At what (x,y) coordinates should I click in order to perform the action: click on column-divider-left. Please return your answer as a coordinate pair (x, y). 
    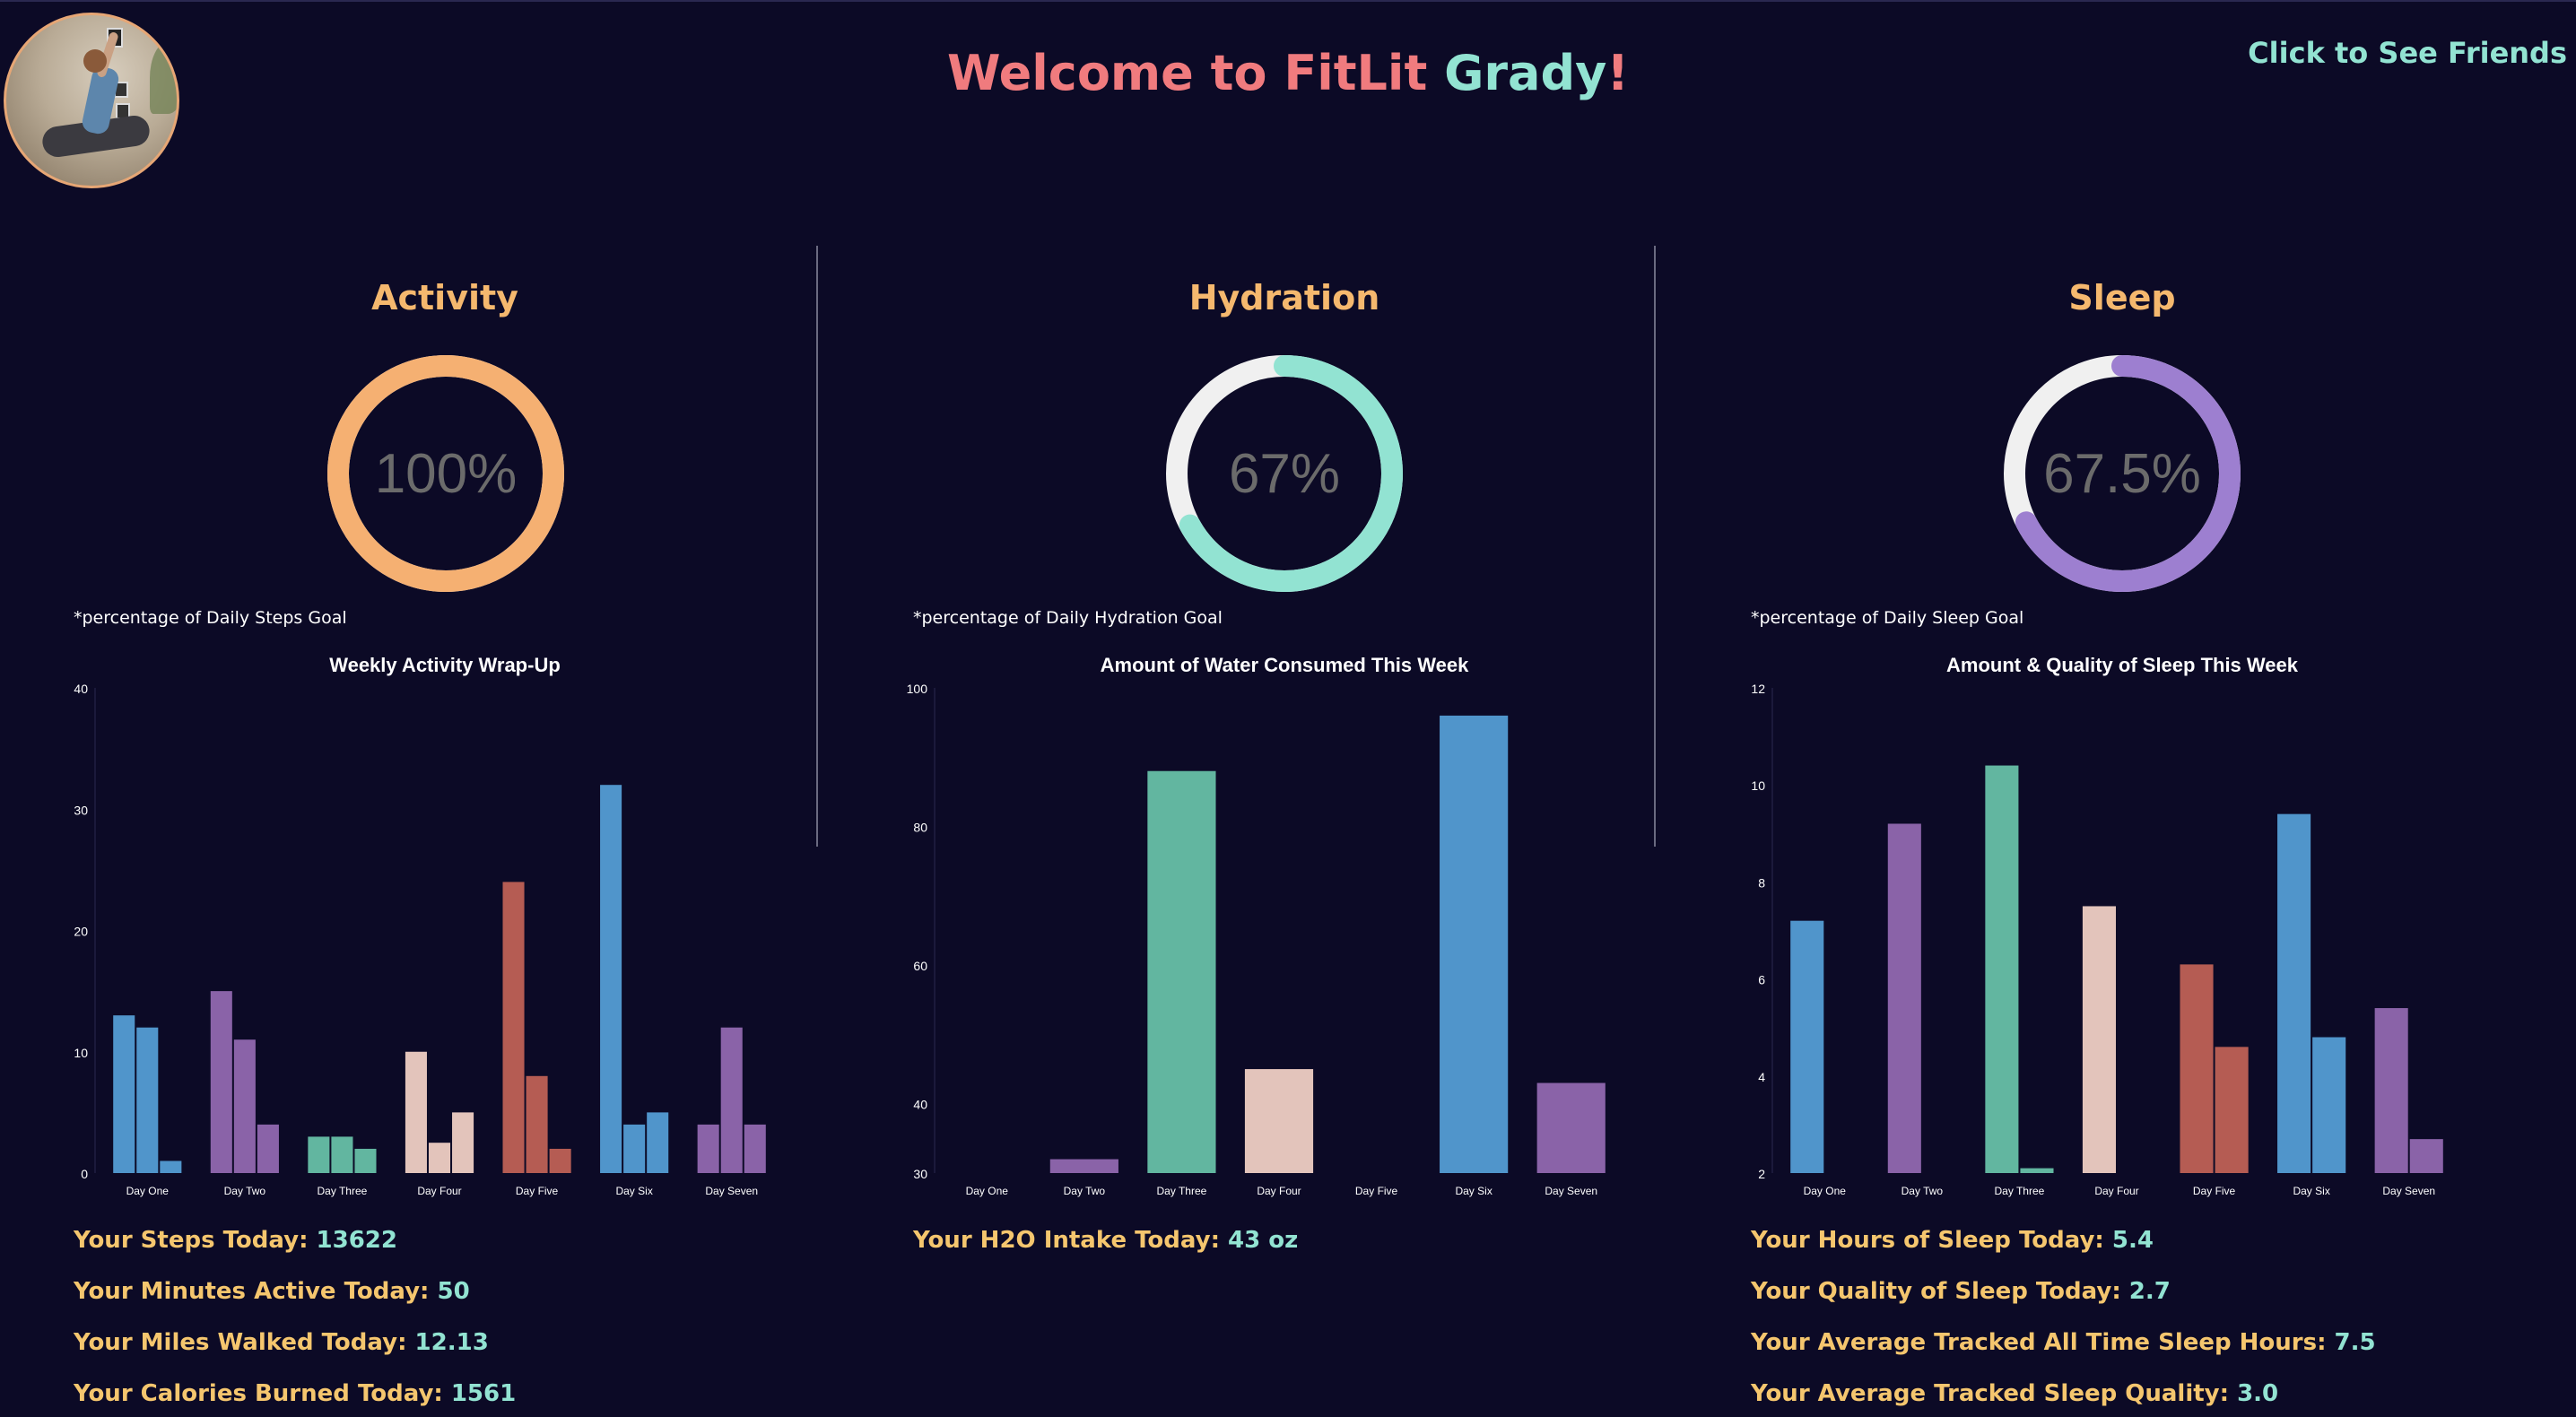
    Looking at the image, I should click on (817, 546).